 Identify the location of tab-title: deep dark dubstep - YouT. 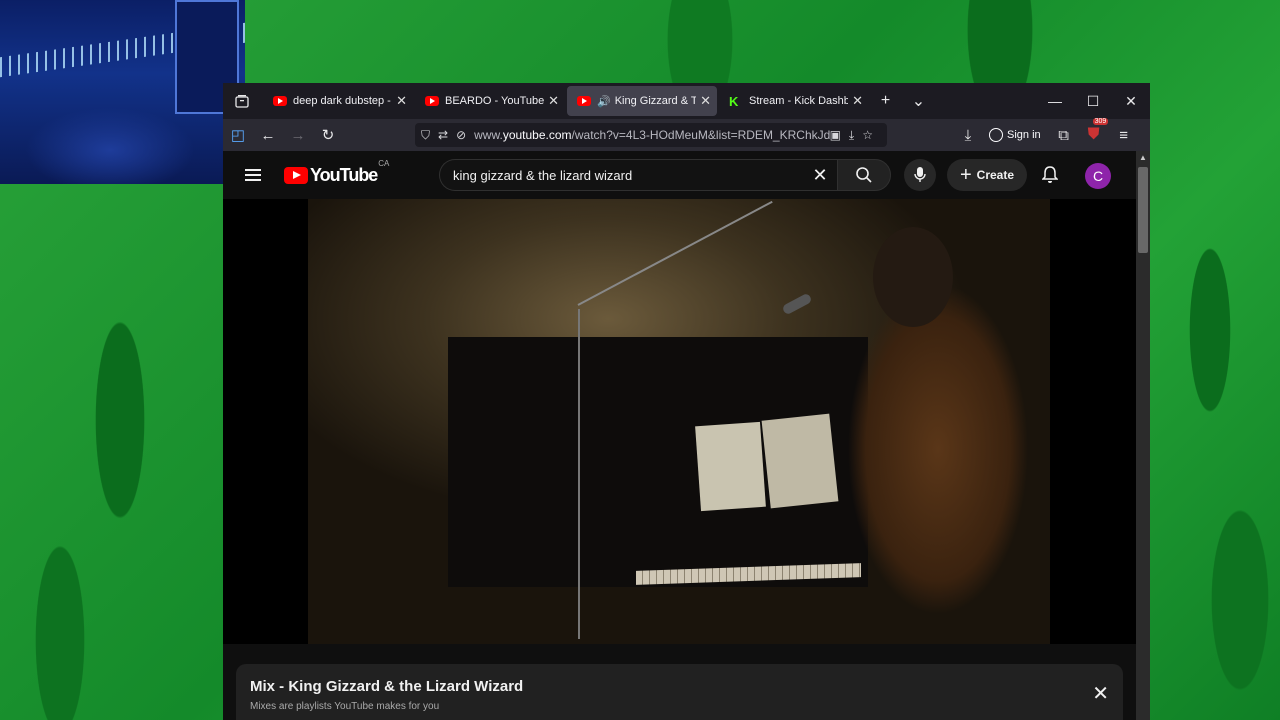
(342, 101).